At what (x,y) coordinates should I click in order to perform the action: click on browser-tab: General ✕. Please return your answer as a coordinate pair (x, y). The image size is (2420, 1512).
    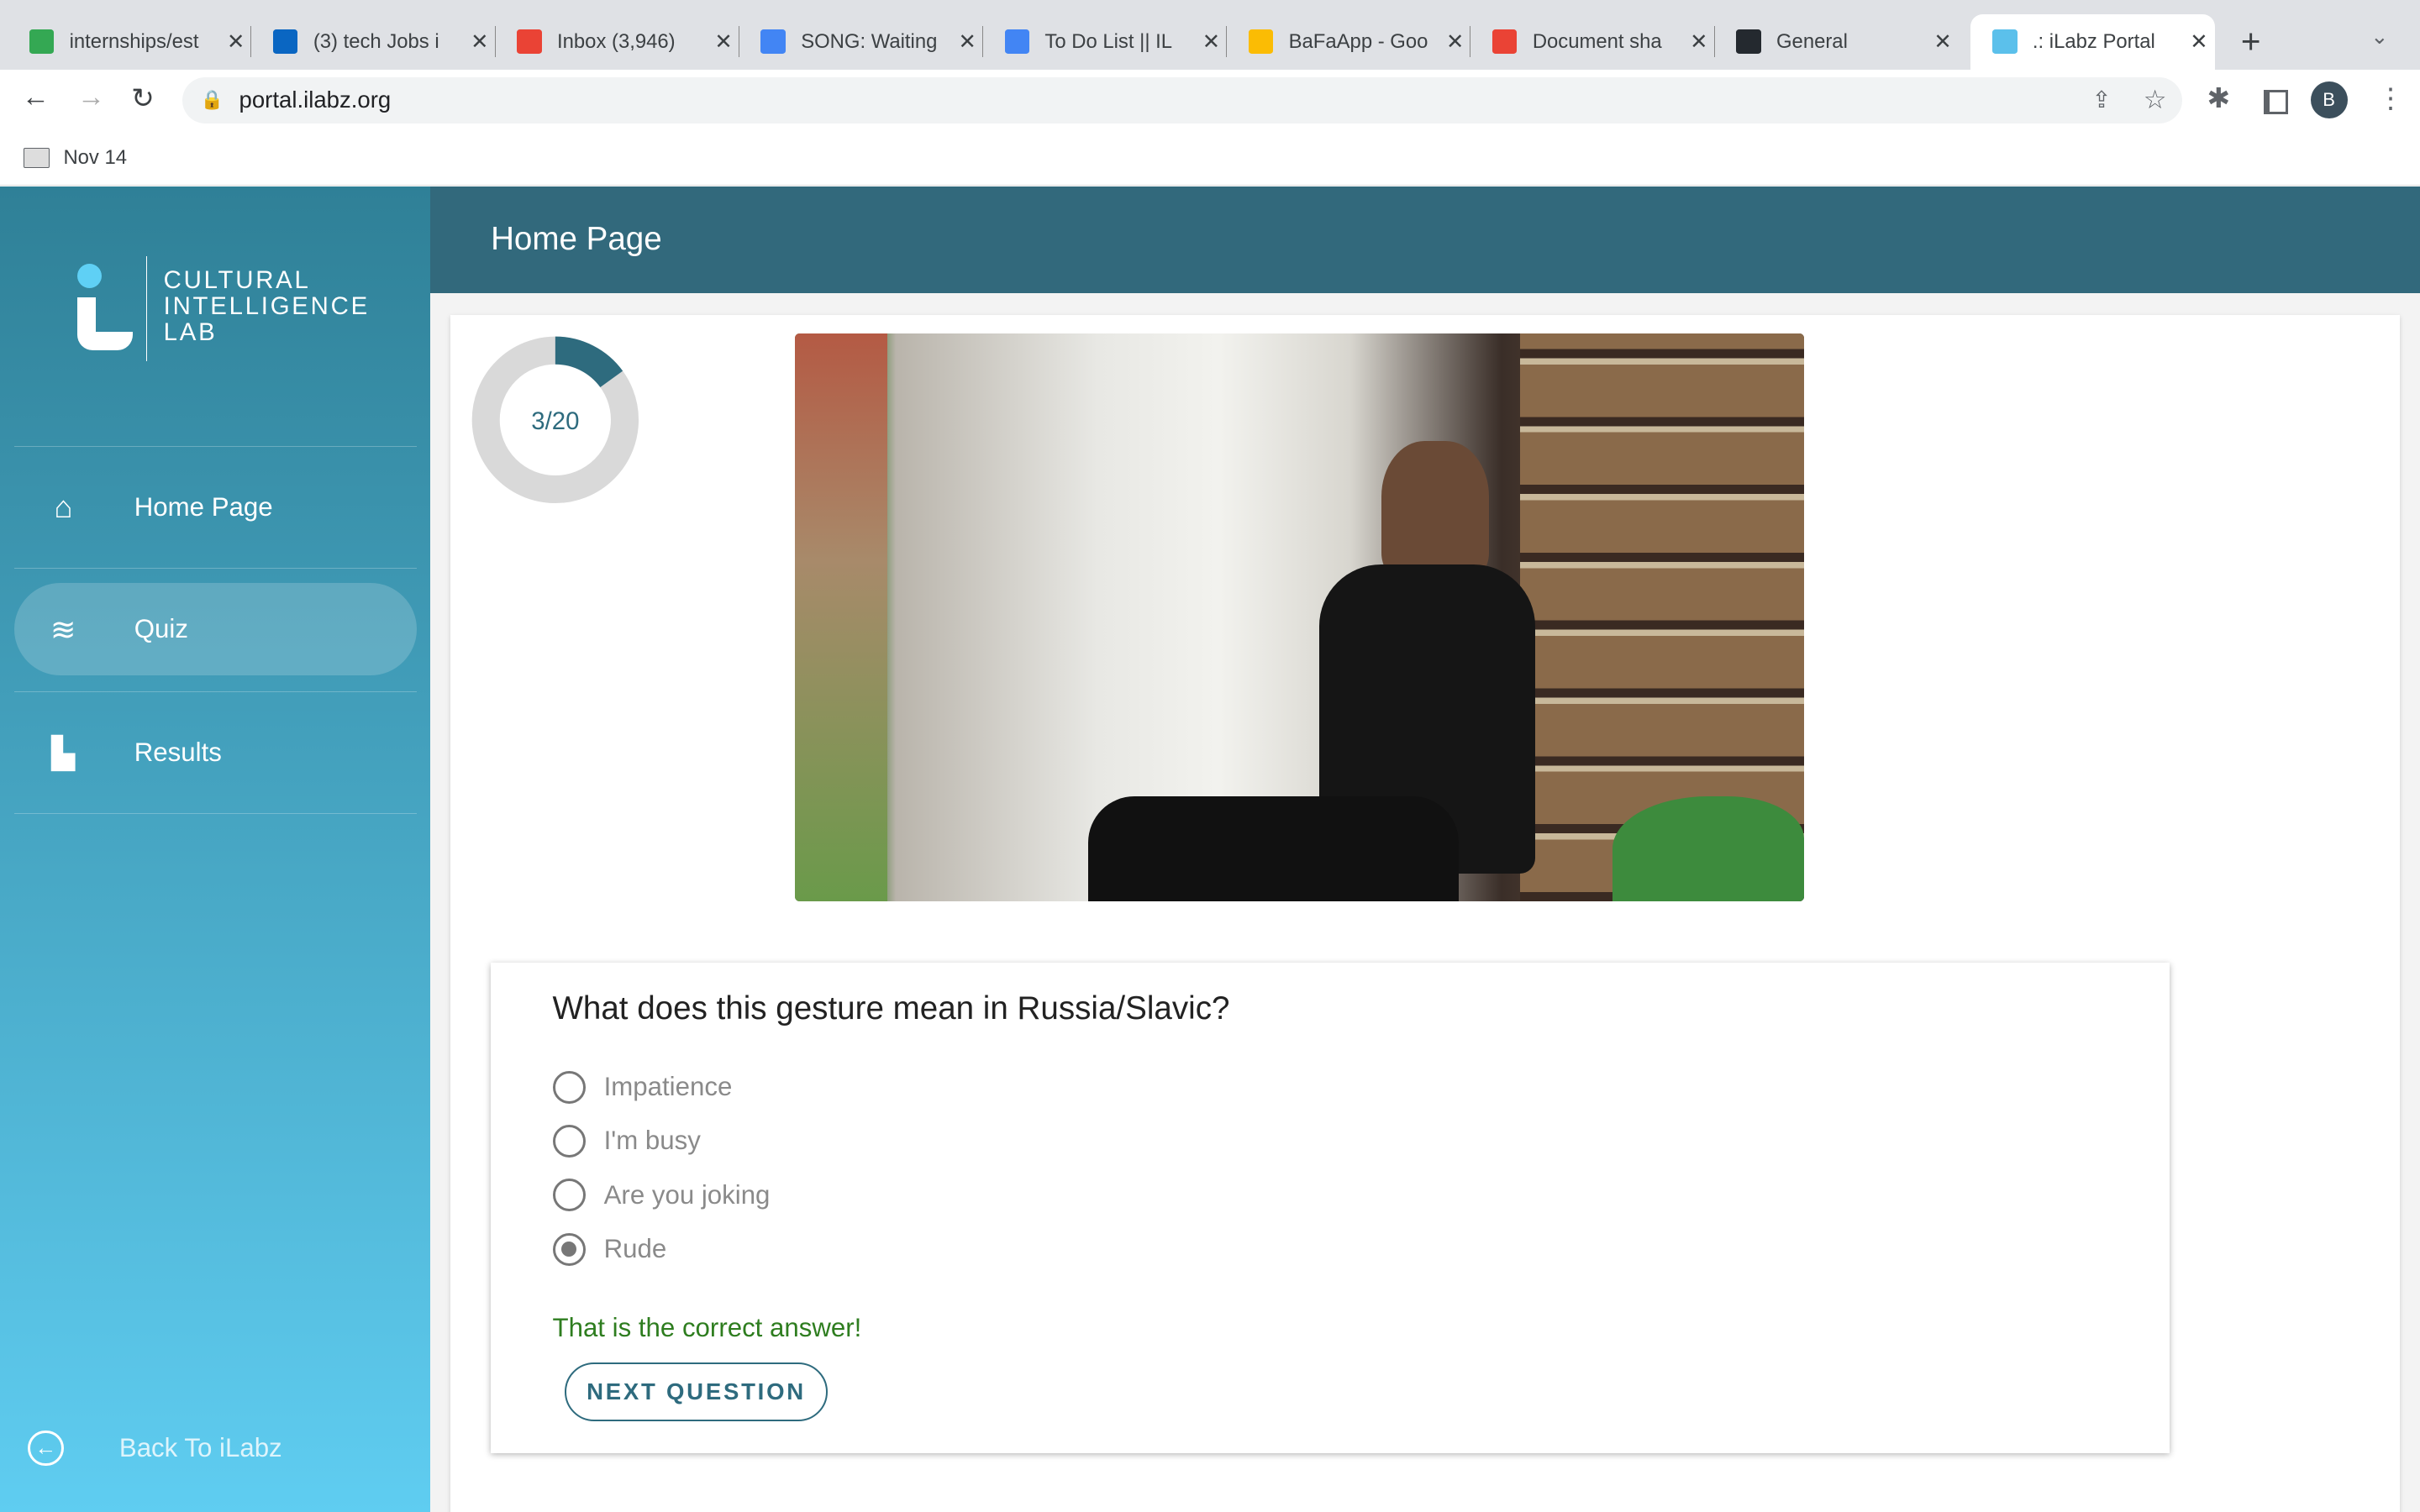
    Looking at the image, I should click on (1837, 42).